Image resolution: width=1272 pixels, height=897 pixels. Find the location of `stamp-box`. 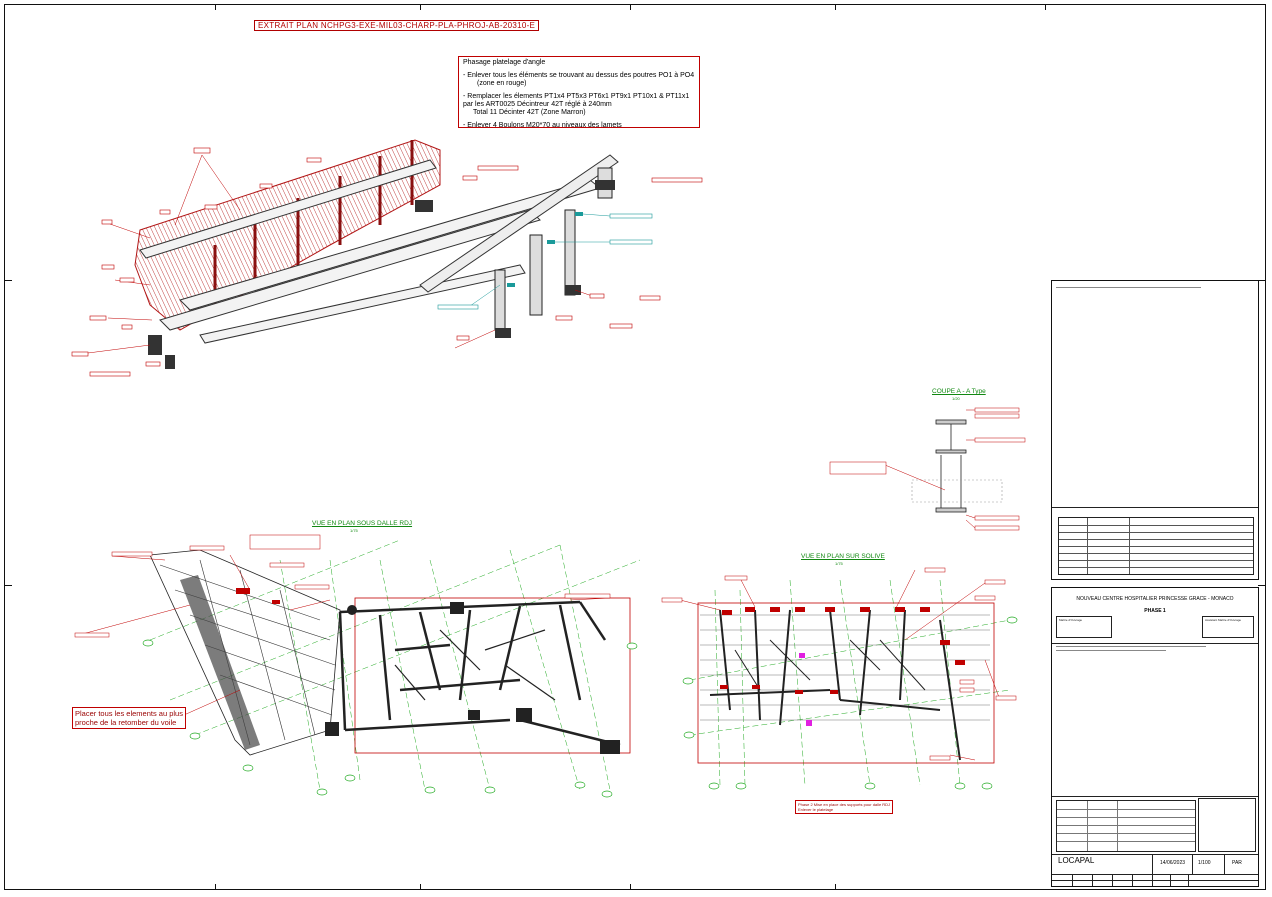

stamp-box is located at coordinates (1227, 825).